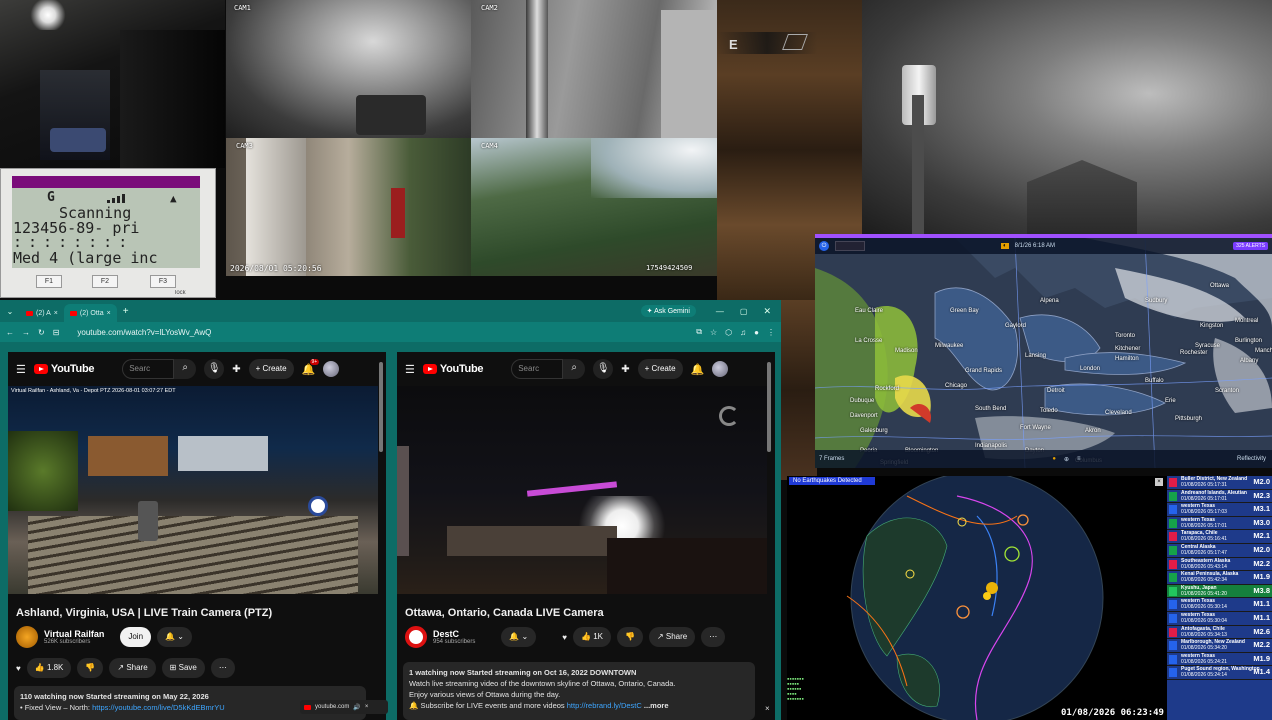 The image size is (1272, 720). I want to click on tab-2: (2) Otta ×, so click(90, 313).